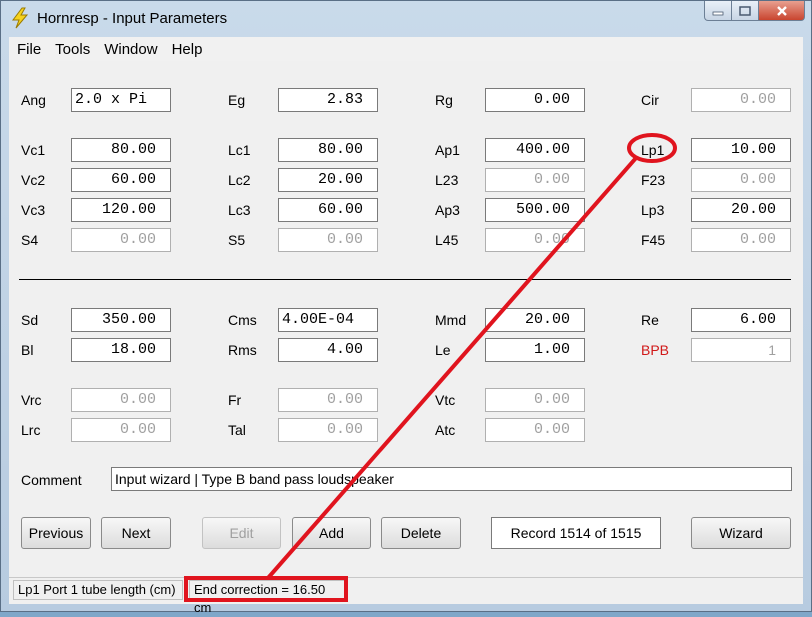  I want to click on menu-bar: File Tools Window Help, so click(406, 49).